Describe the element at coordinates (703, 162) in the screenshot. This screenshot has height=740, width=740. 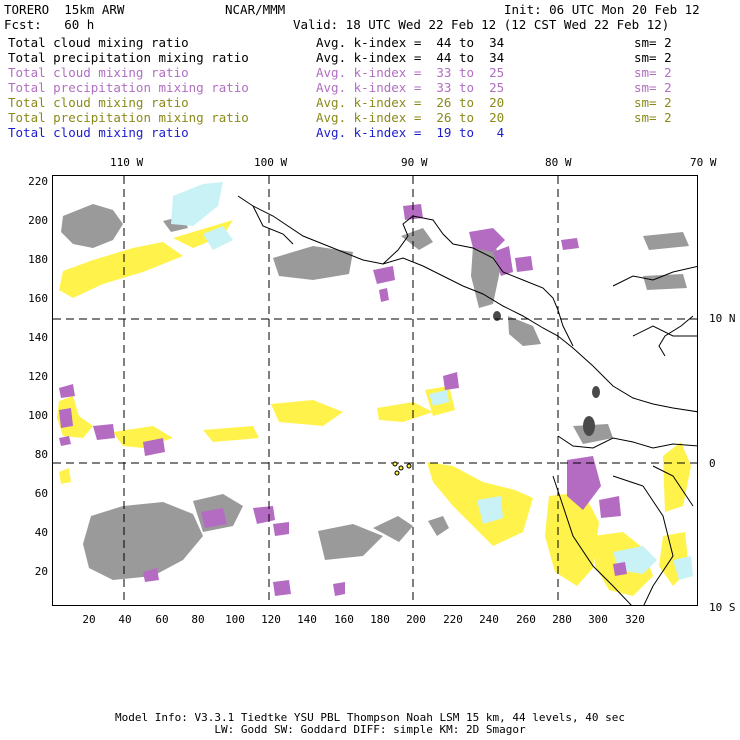
I see `lon-label-70w: 70 W` at that location.